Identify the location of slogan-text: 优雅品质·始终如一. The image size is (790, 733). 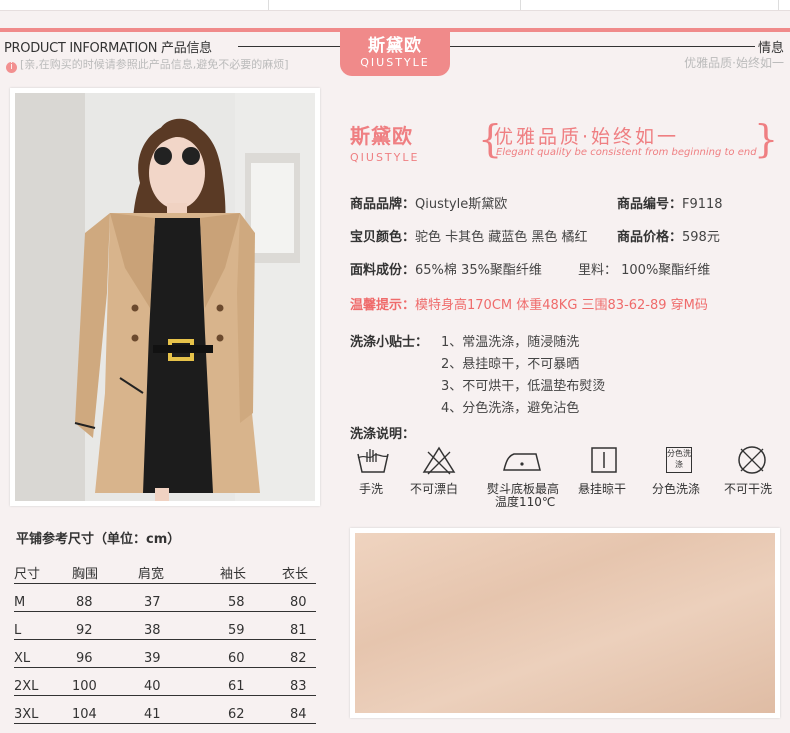
(587, 137).